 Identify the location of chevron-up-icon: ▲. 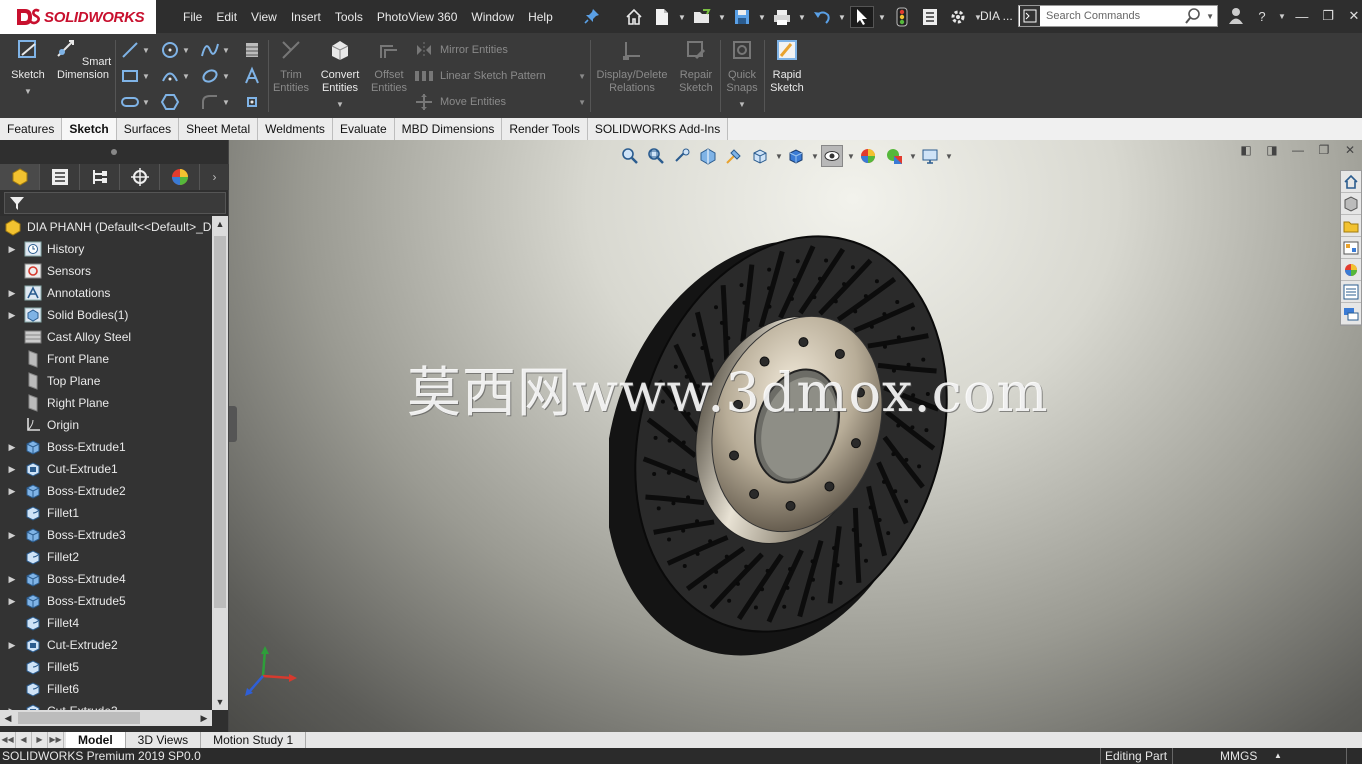
(1278, 755).